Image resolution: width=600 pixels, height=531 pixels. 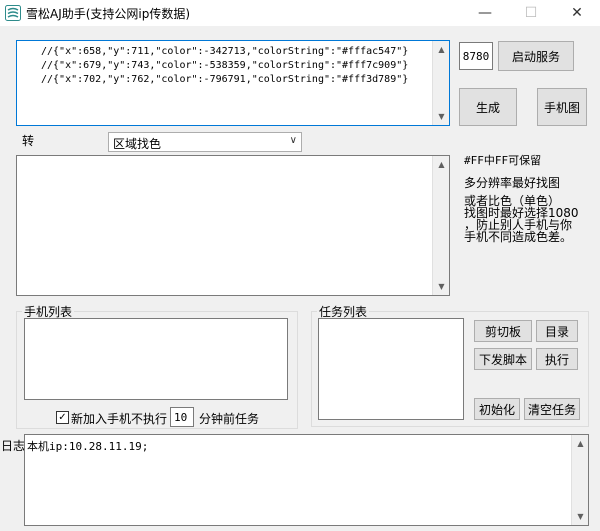 I want to click on clear-tasks-button: 清空任务, so click(x=552, y=409).